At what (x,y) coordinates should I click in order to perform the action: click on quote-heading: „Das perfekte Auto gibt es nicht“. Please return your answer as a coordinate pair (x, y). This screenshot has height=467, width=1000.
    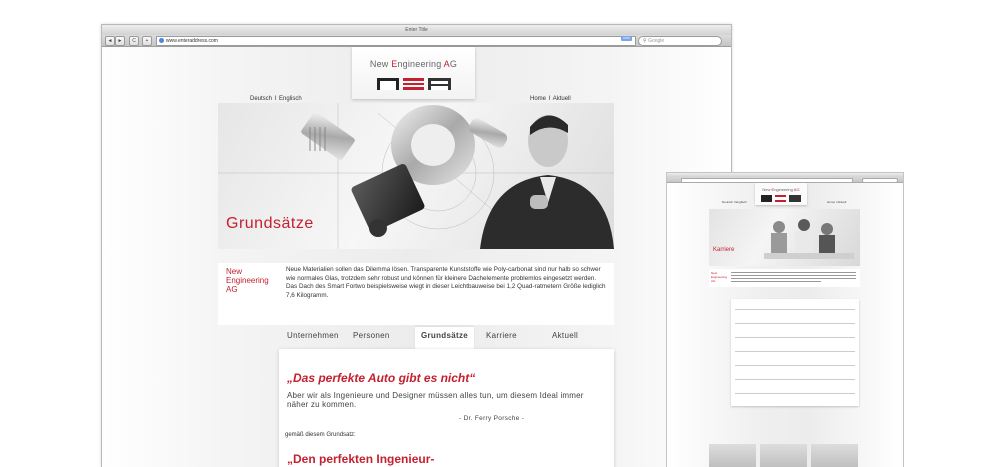
    Looking at the image, I should click on (381, 378).